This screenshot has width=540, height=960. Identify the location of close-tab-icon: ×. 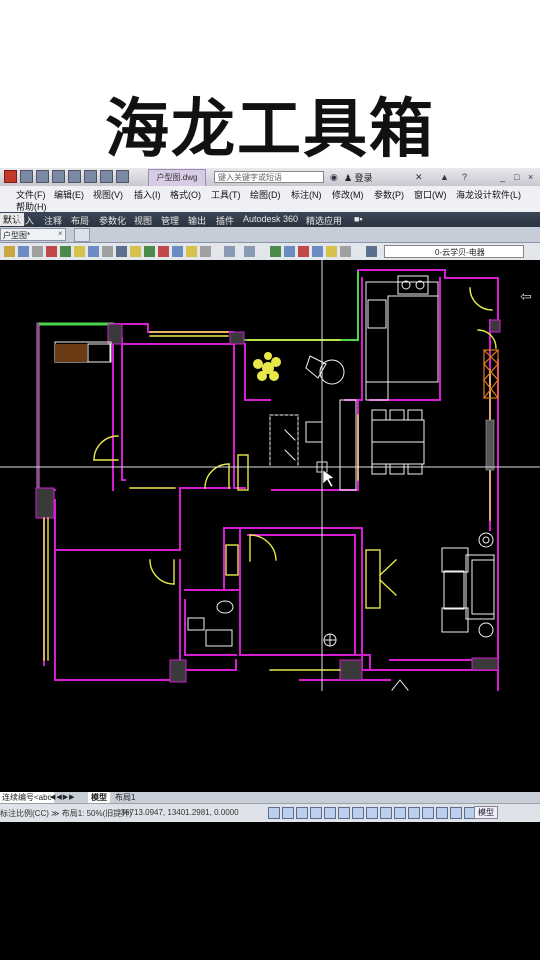
(60, 233).